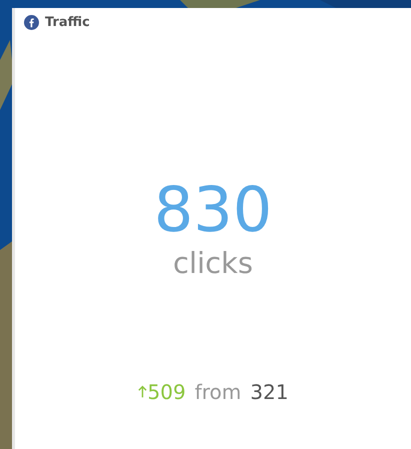  Describe the element at coordinates (31, 22) in the screenshot. I see `facebook-icon` at that location.